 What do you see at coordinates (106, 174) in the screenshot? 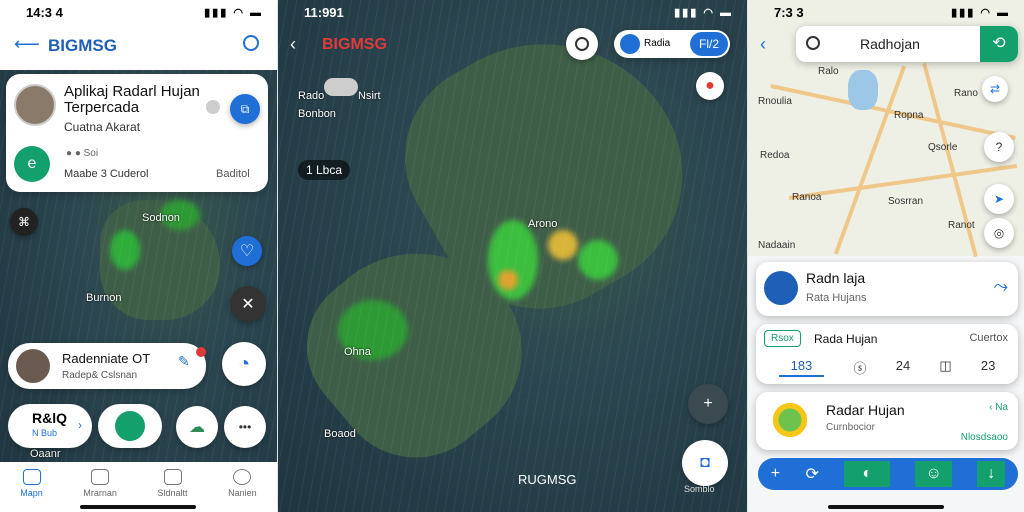
I see `card-meta: Maabe 3 Cuderol` at bounding box center [106, 174].